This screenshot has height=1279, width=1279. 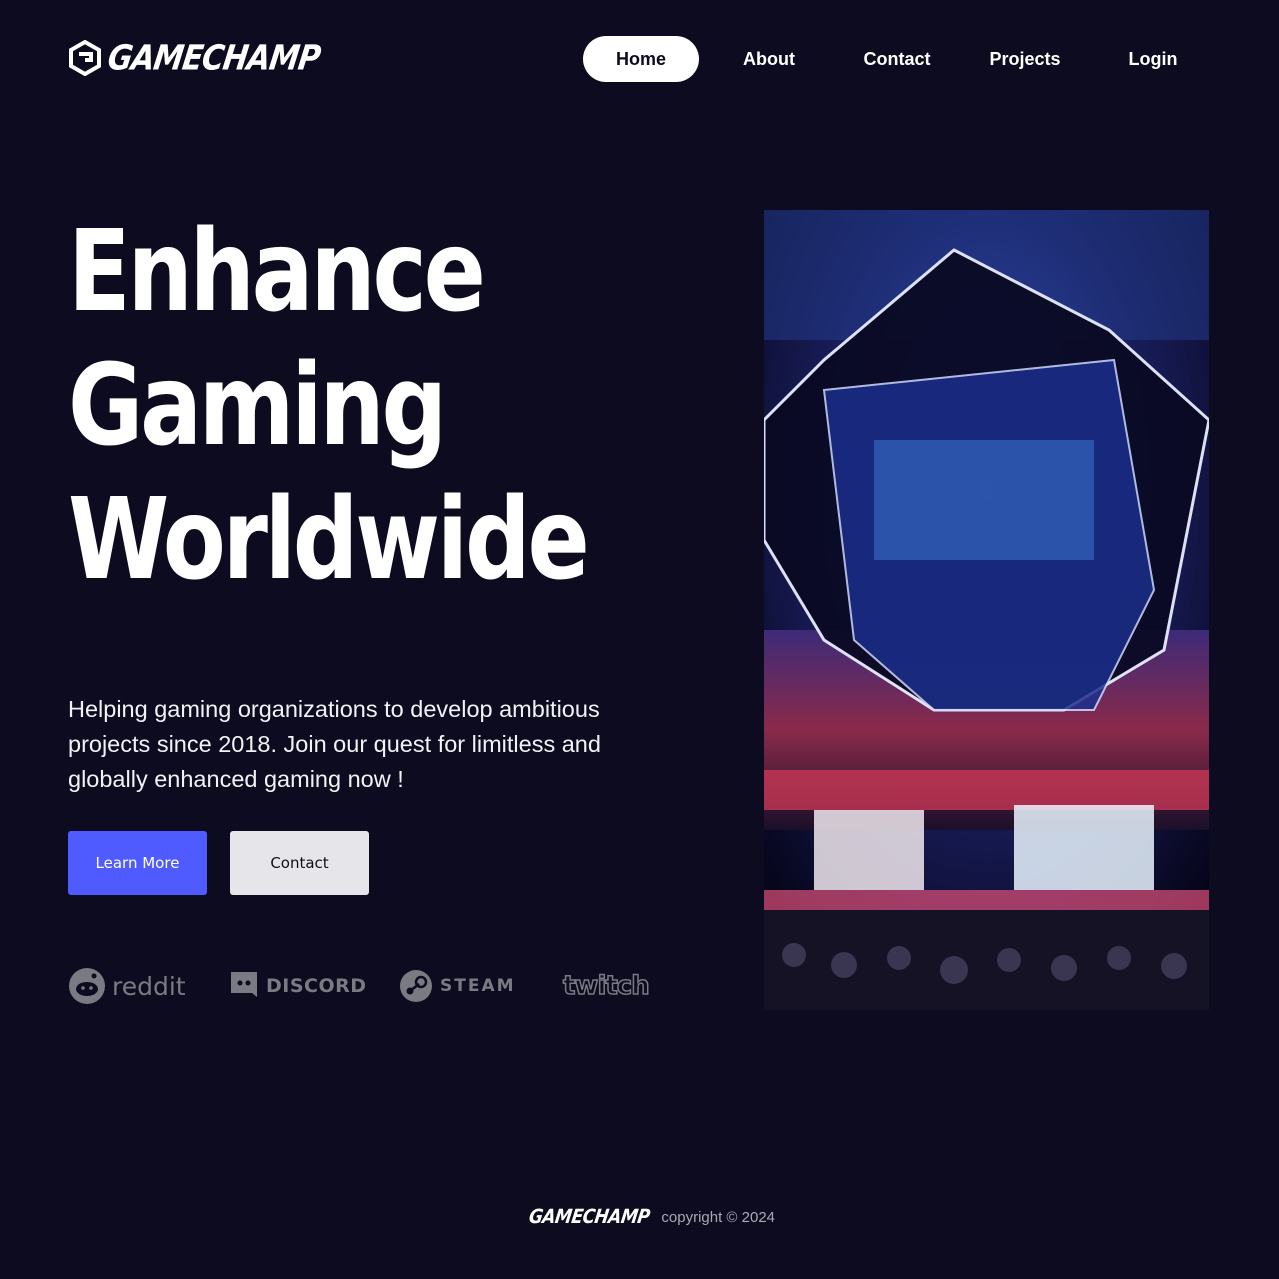 What do you see at coordinates (1025, 59) in the screenshot?
I see `nav-projects: Projects` at bounding box center [1025, 59].